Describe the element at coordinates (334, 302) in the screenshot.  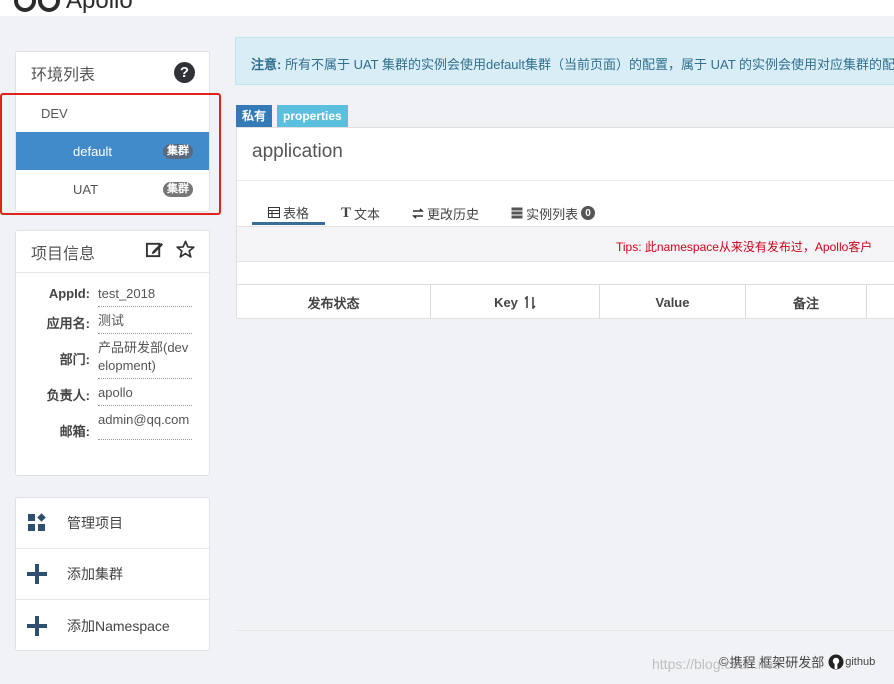
I see `column-header-status: 发布状态` at that location.